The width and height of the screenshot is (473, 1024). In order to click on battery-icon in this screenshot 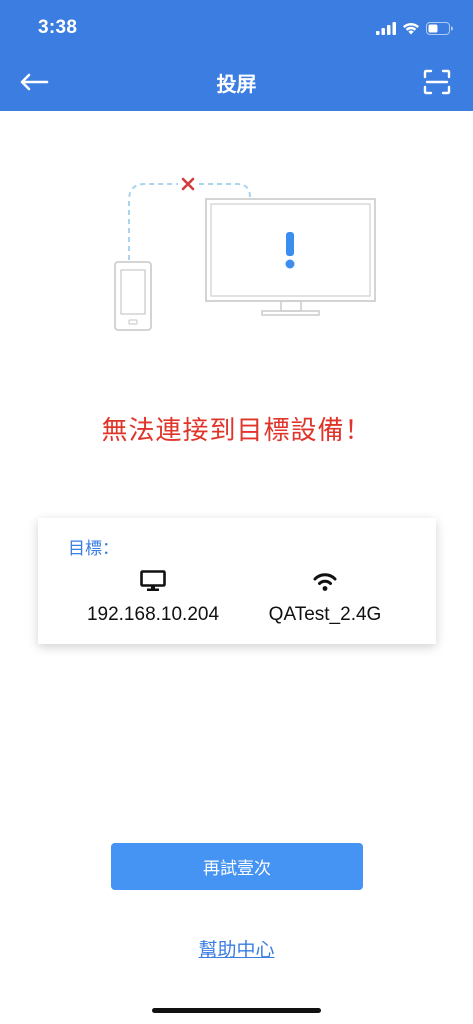, I will do `click(439, 28)`.